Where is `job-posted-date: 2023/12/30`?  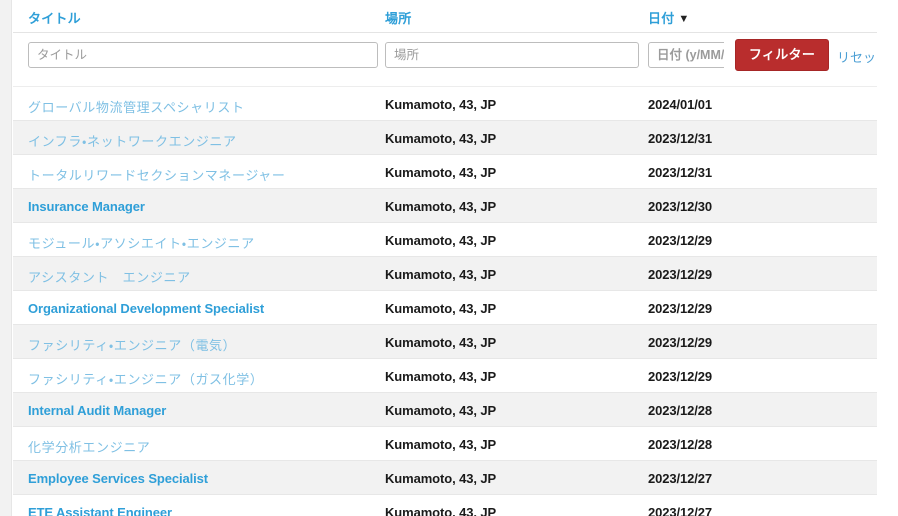
job-posted-date: 2023/12/30 is located at coordinates (680, 206).